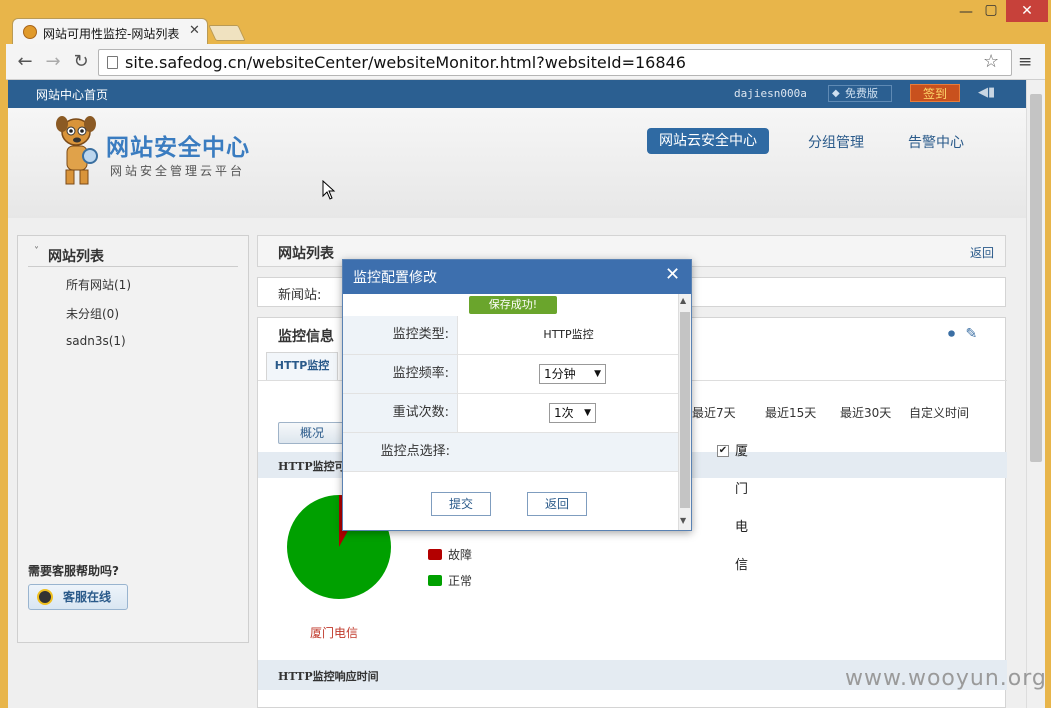 The width and height of the screenshot is (1051, 708). I want to click on back-button: 返回, so click(557, 504).